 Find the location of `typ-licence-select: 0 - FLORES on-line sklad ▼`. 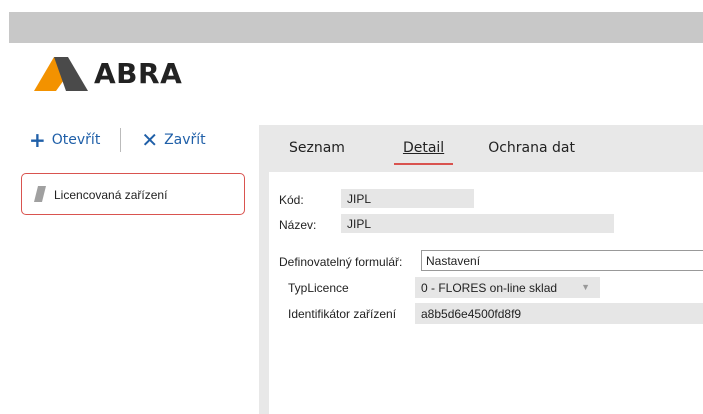

typ-licence-select: 0 - FLORES on-line sklad ▼ is located at coordinates (507, 287).